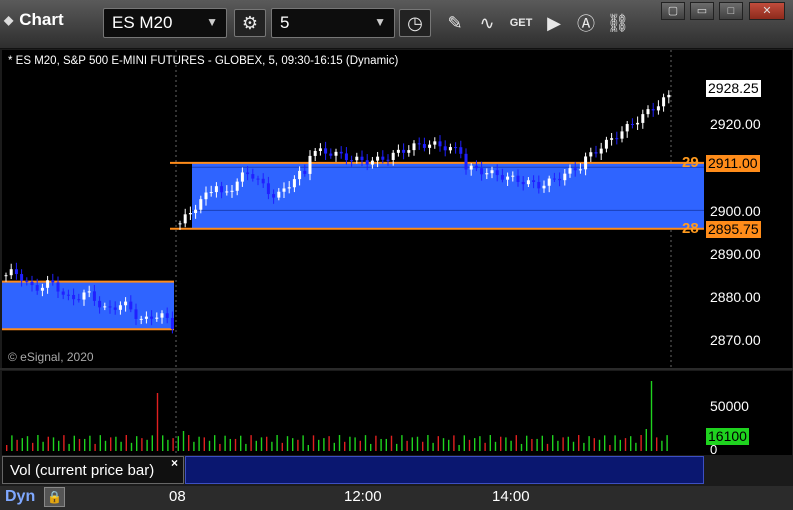 Image resolution: width=793 pixels, height=510 pixels. What do you see at coordinates (333, 23) in the screenshot?
I see `interval-select: 5 ▼` at bounding box center [333, 23].